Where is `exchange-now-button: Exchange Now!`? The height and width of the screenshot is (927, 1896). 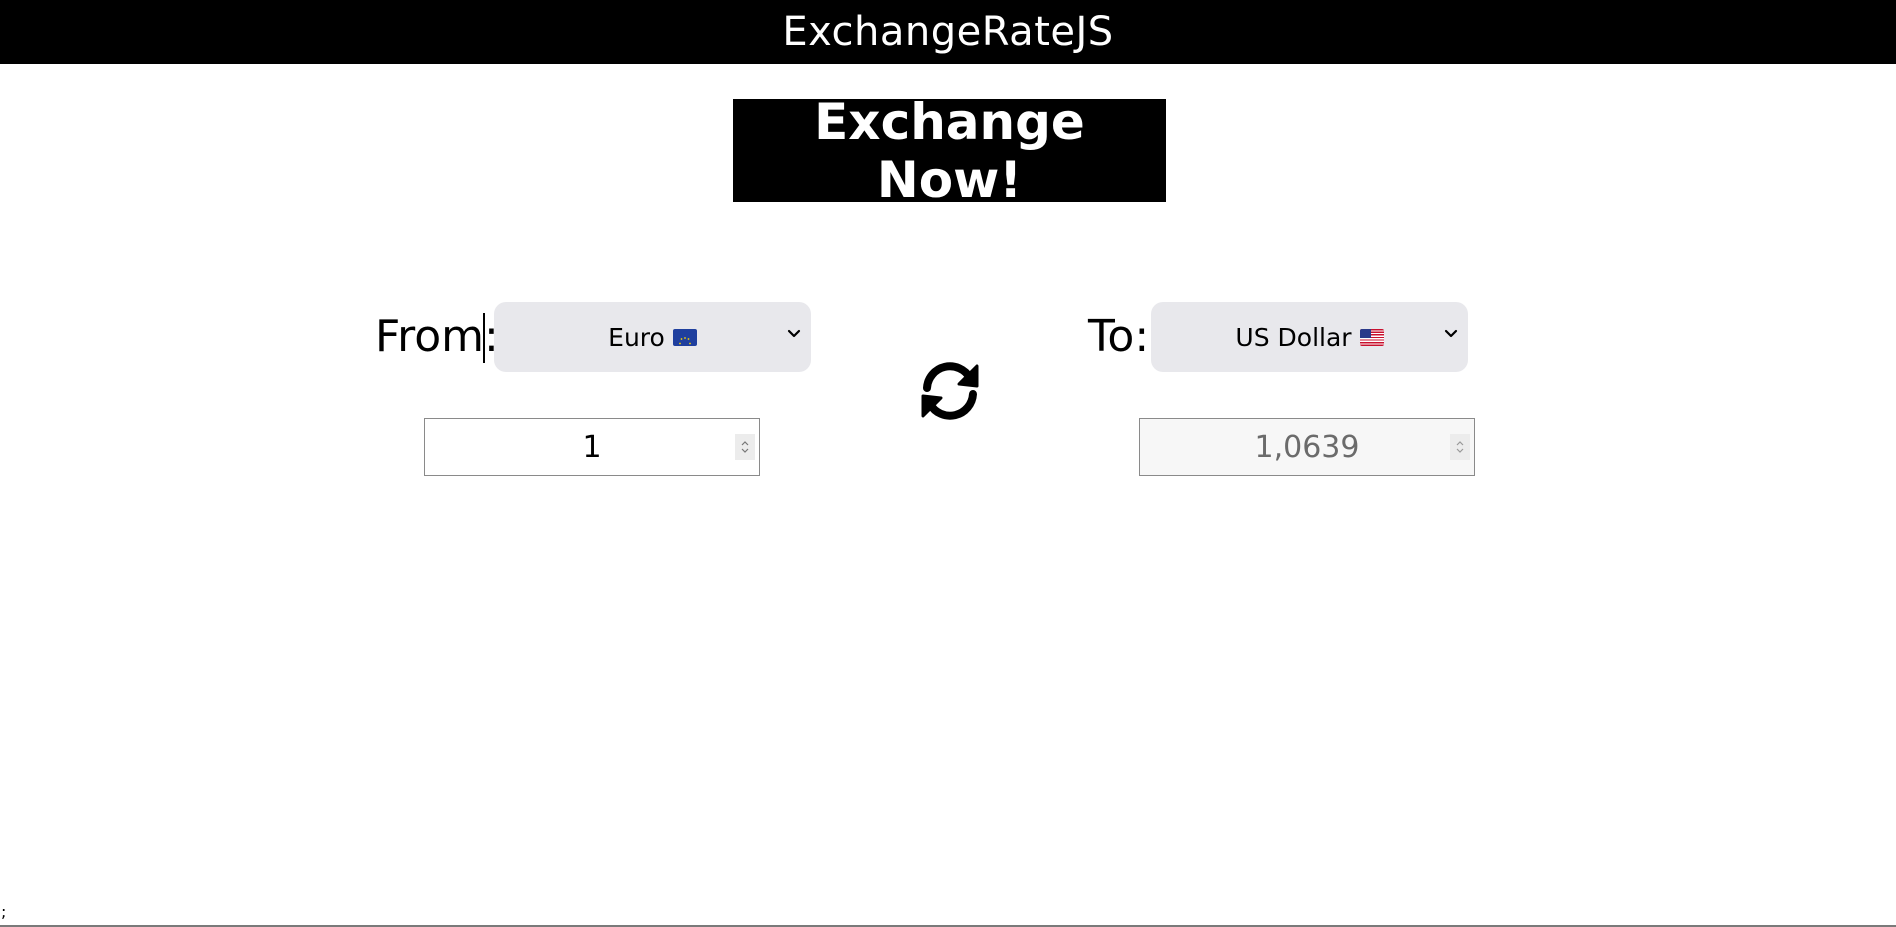 exchange-now-button: Exchange Now! is located at coordinates (949, 151).